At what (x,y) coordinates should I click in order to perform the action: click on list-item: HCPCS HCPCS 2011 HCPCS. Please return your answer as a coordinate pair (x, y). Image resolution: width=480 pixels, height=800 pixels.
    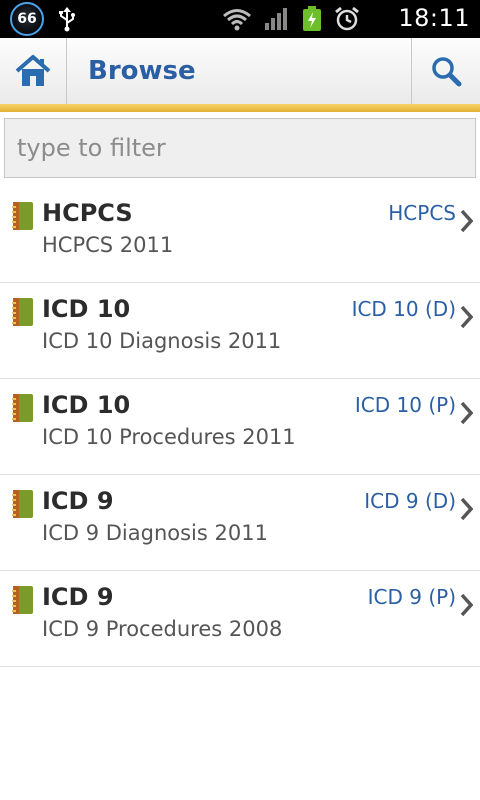
    Looking at the image, I should click on (240, 235).